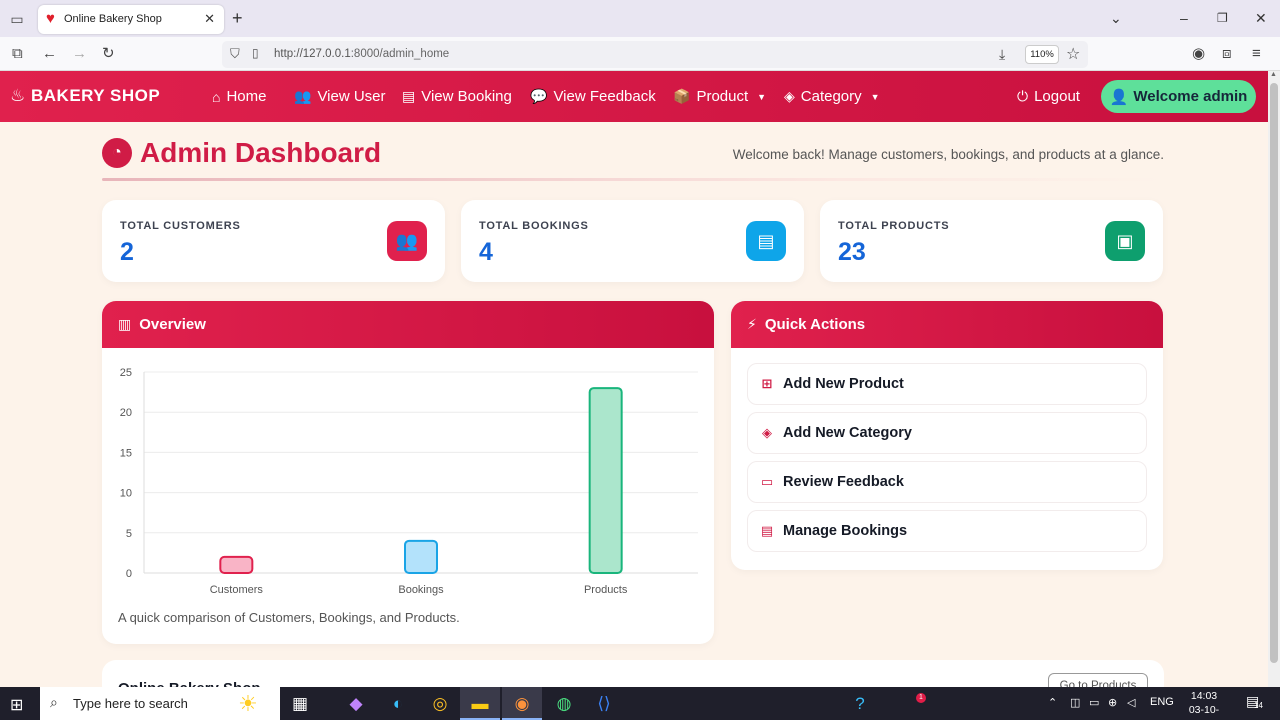  What do you see at coordinates (564, 703) in the screenshot?
I see `chrome-icon: ◍` at bounding box center [564, 703].